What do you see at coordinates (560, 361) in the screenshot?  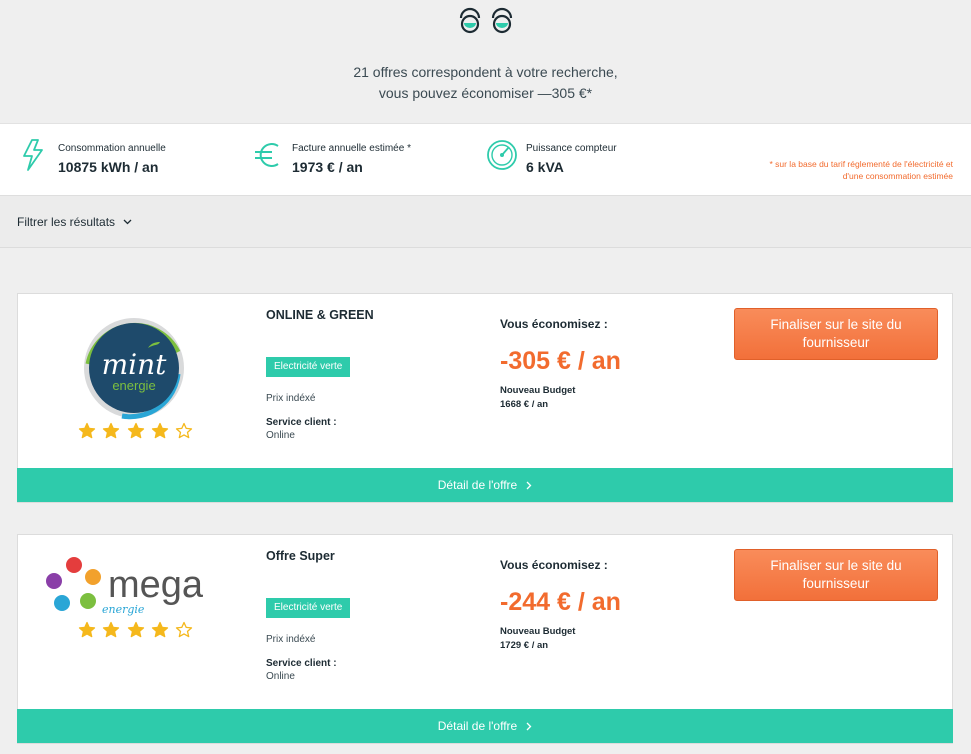 I see `savings-value: -305 € / an` at bounding box center [560, 361].